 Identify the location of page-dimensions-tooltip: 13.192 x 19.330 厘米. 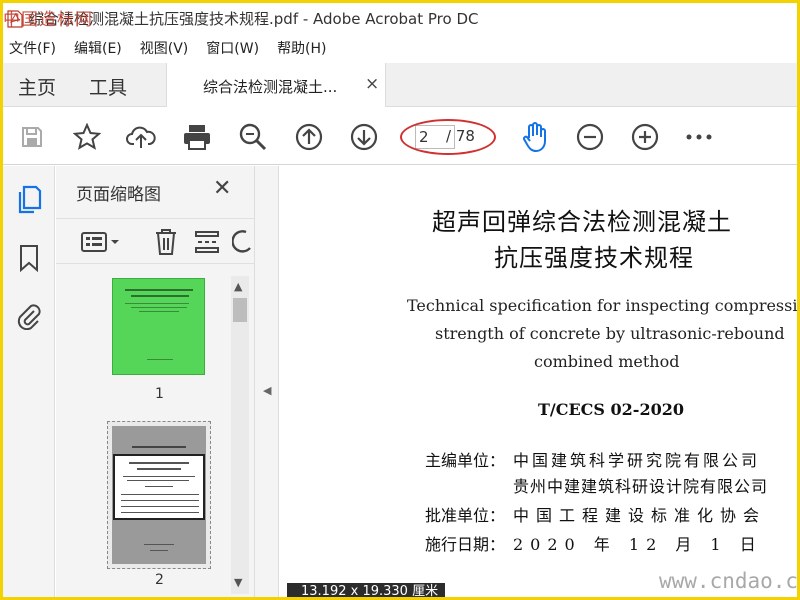
(366, 590).